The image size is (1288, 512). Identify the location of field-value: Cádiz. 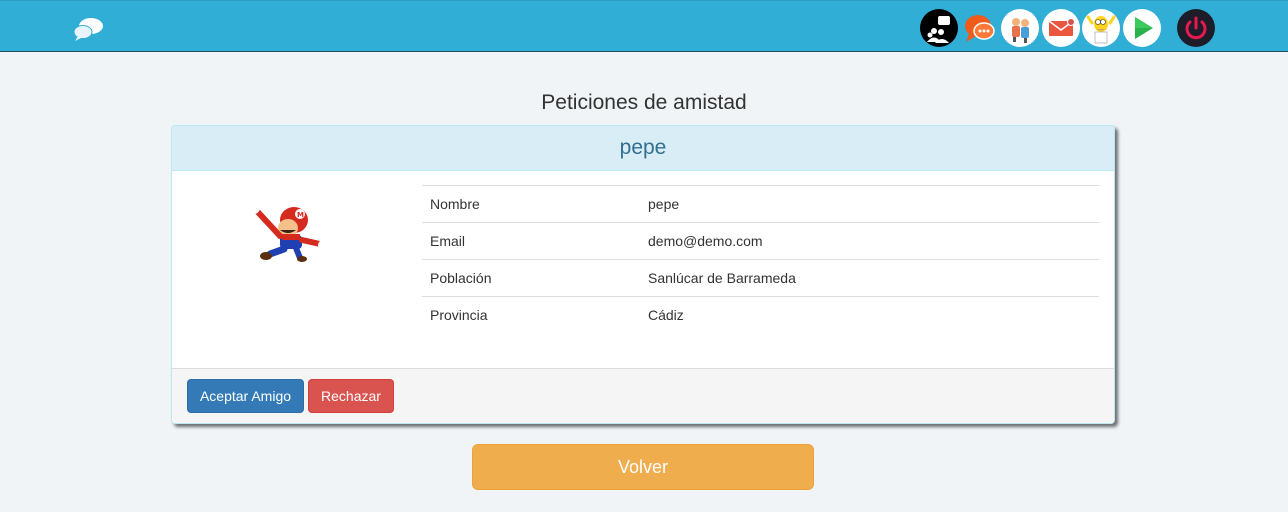
(869, 314).